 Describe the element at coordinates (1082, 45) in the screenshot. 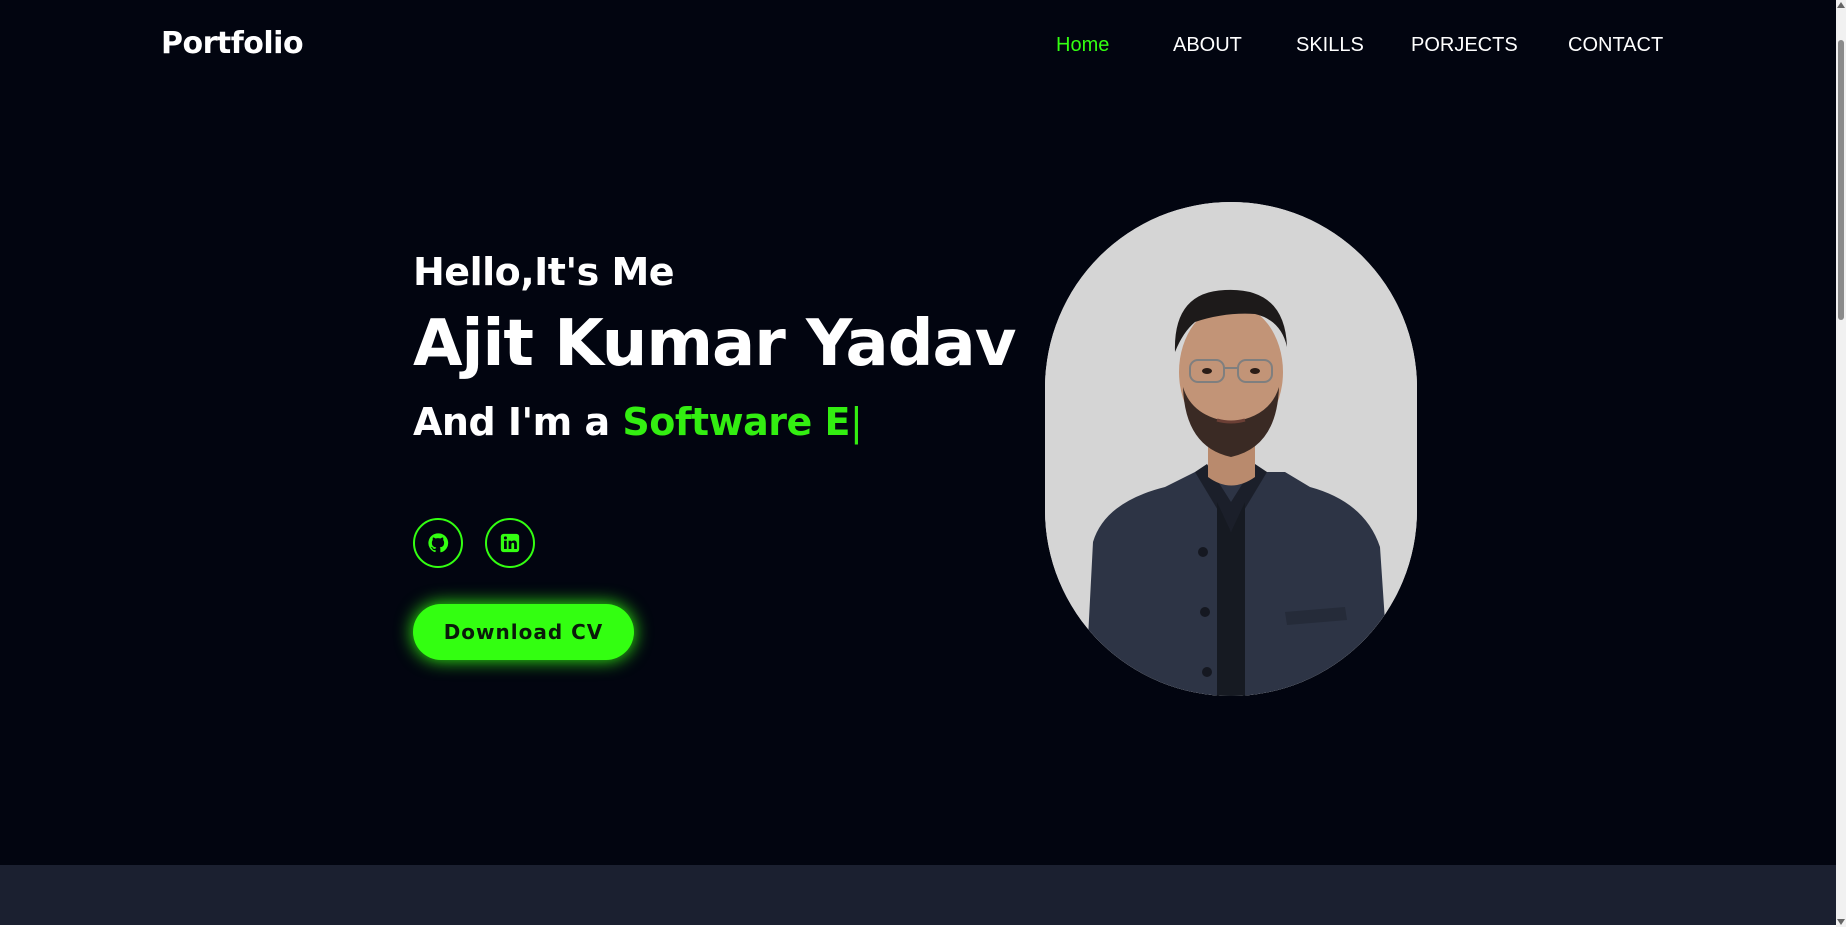

I see `nav-home: Home` at that location.